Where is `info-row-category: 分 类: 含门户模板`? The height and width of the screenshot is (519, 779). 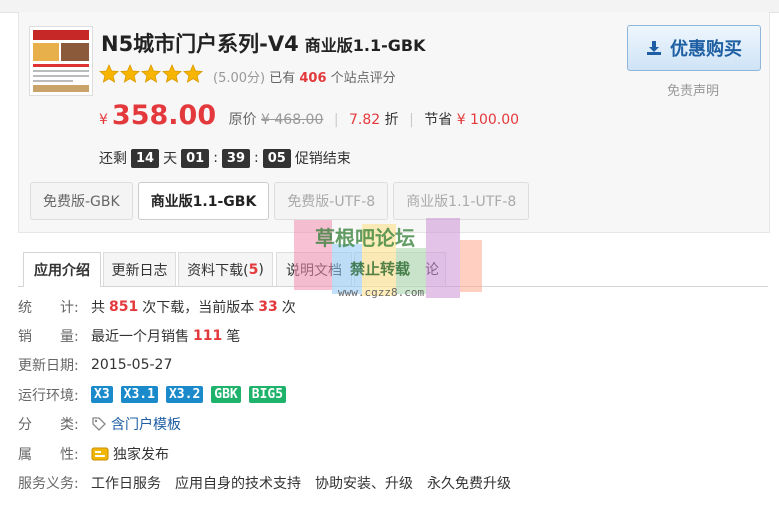
info-row-category: 分 类: 含门户模板 is located at coordinates (388, 424).